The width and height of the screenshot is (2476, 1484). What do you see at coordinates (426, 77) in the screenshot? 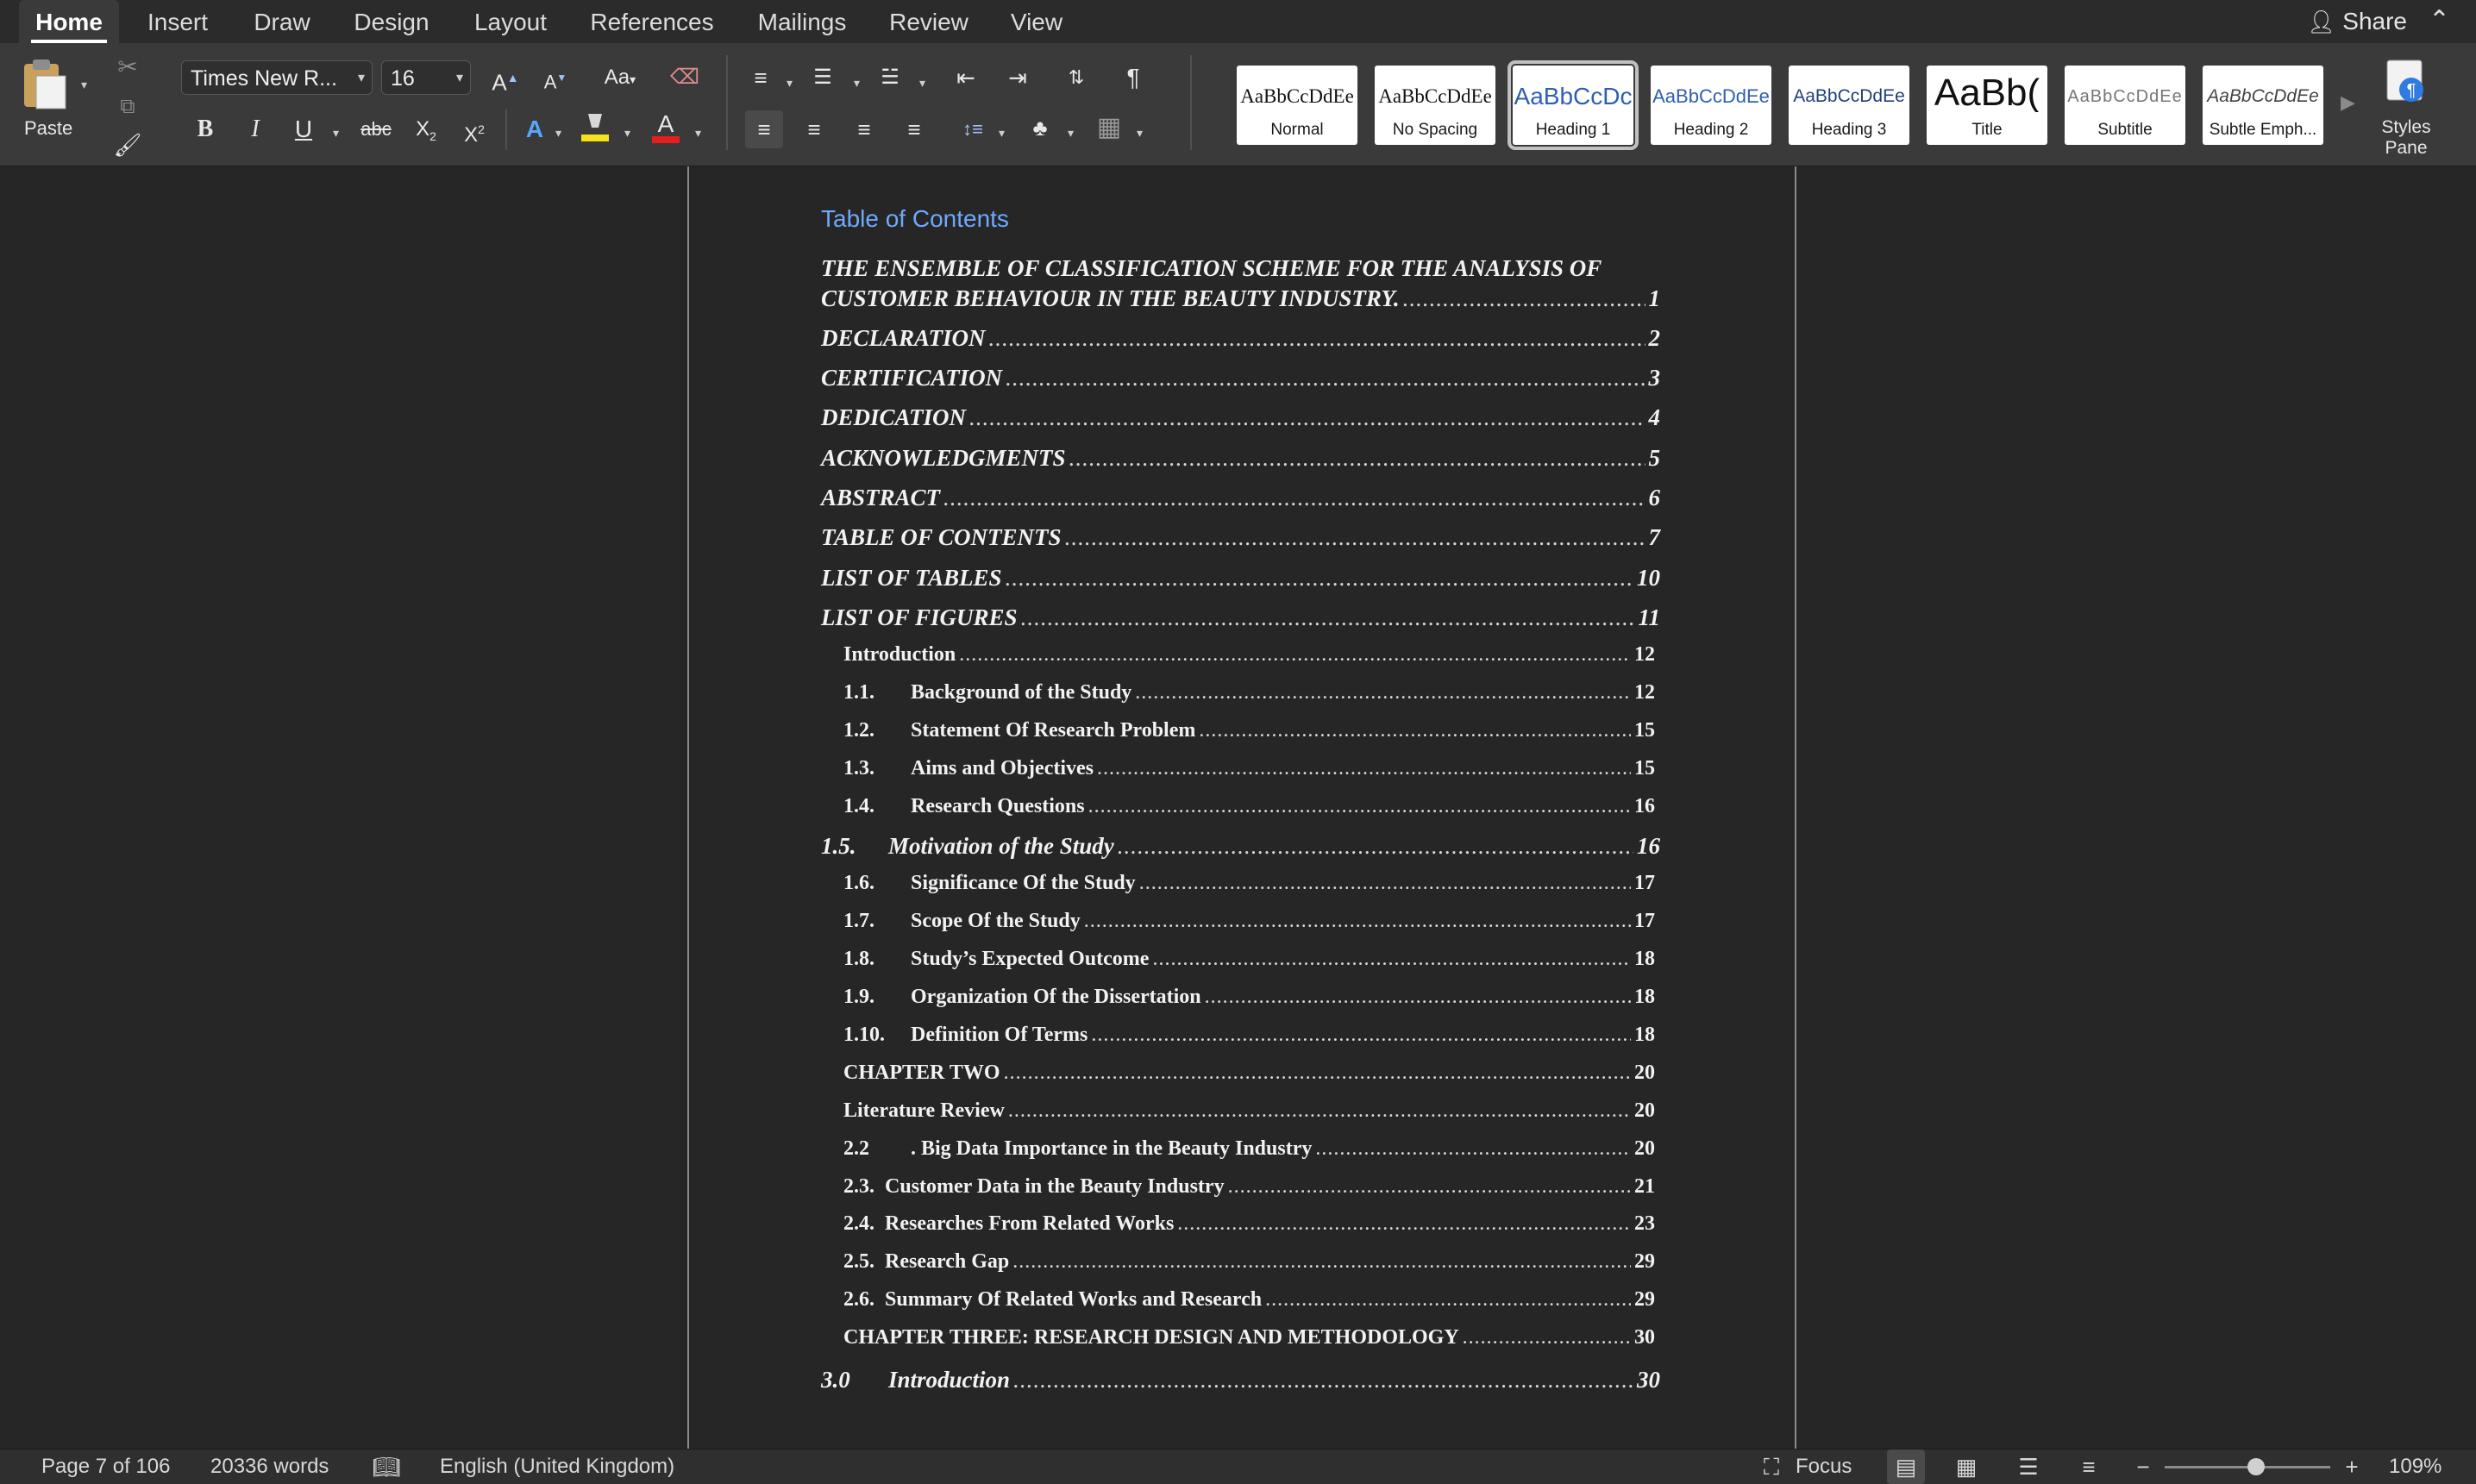
I see `font-size-dropdown: 16 ▾` at bounding box center [426, 77].